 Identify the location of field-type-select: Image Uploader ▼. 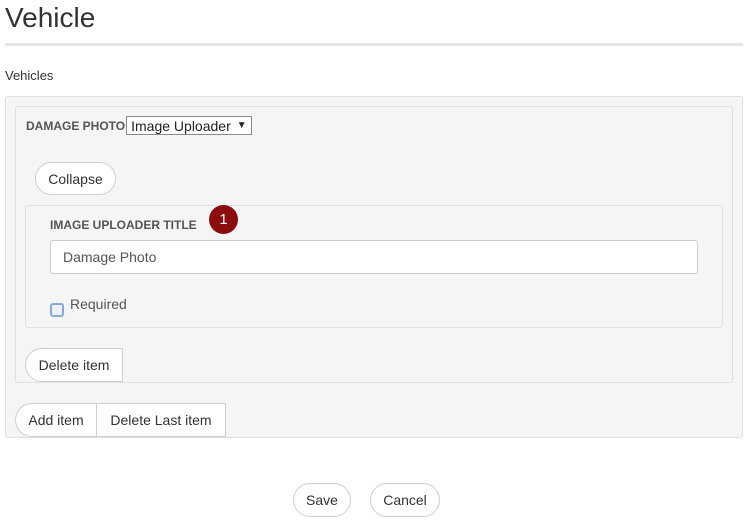
(189, 125).